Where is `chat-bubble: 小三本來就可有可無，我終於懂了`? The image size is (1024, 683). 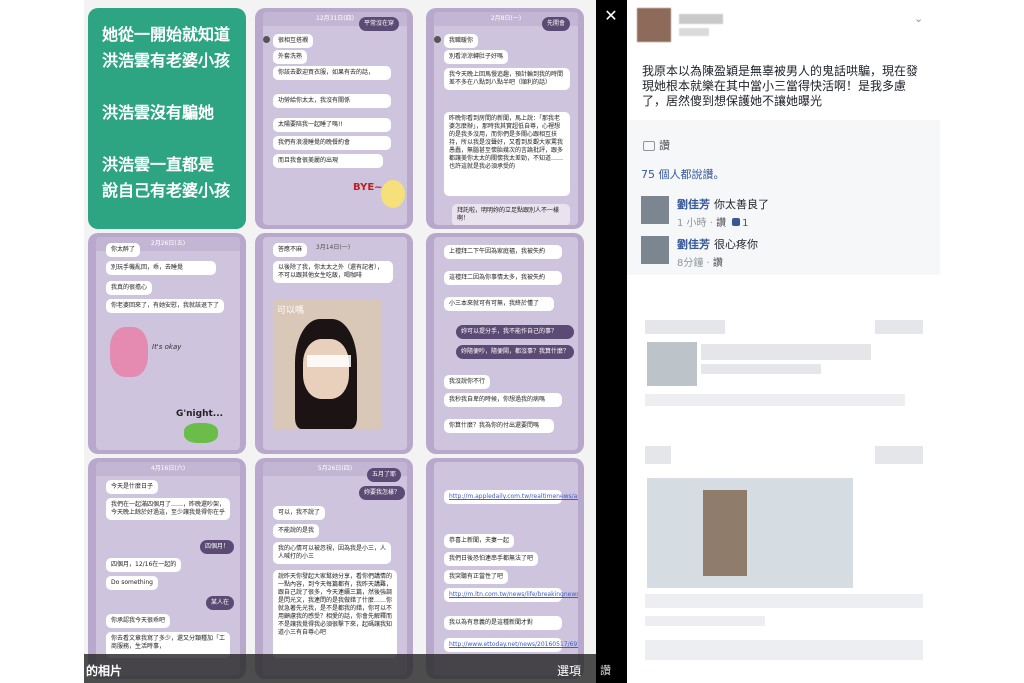
chat-bubble: 小三本來就可有可無，我終於懂了 is located at coordinates (499, 304).